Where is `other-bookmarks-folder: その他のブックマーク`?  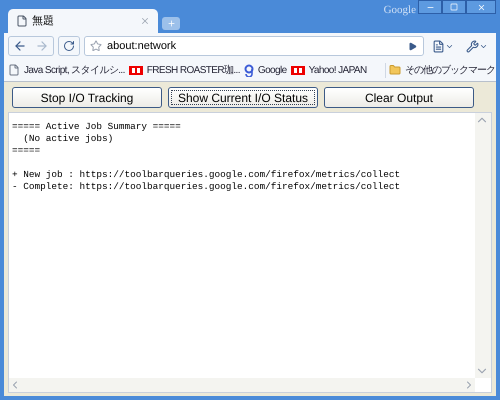
other-bookmarks-folder: その他のブックマーク is located at coordinates (440, 70).